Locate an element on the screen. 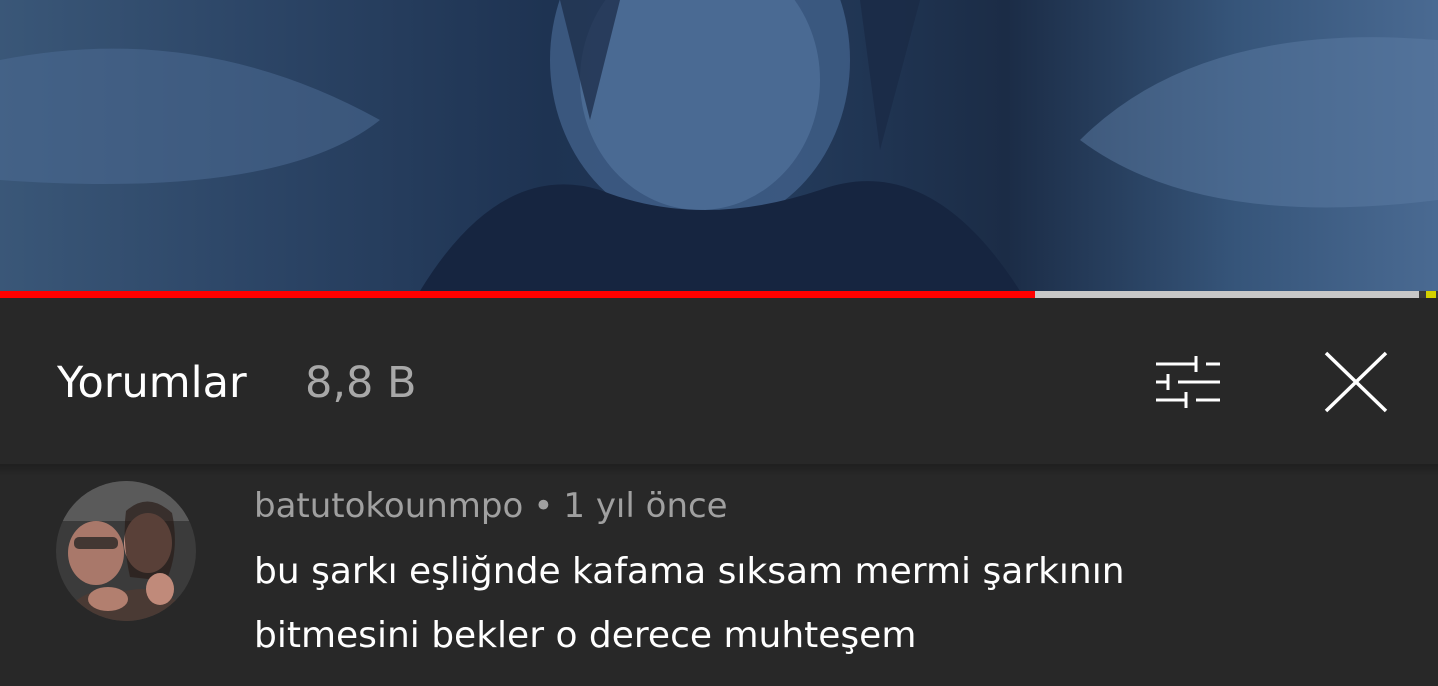 The width and height of the screenshot is (1438, 686). comment-time: 1 yıl önce is located at coordinates (645, 506).